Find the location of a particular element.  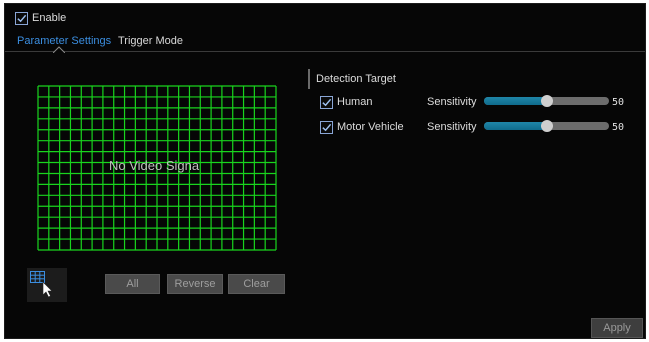

motor-vehicle-label: Motor Vehicle is located at coordinates (370, 127).